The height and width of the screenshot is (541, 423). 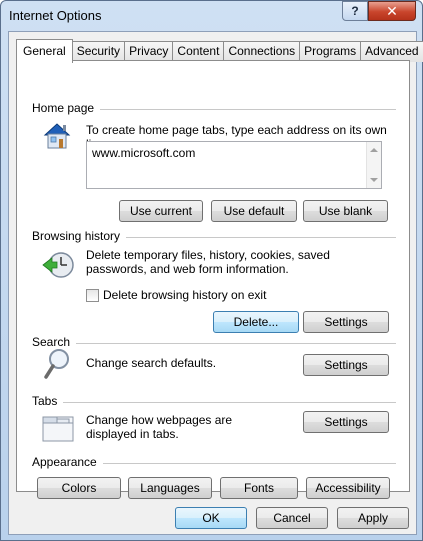 What do you see at coordinates (346, 322) in the screenshot?
I see `browsing-history-settings-button: Settings` at bounding box center [346, 322].